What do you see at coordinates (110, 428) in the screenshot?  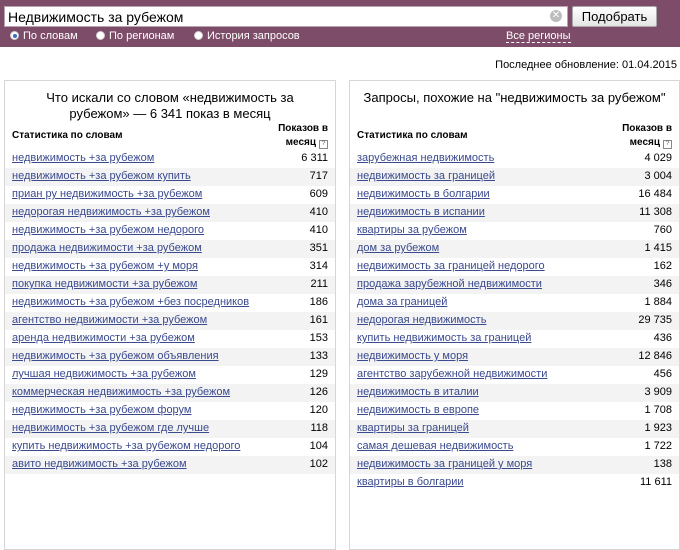 I see `phrase-link: недвижимость +за рубежом где лучше` at bounding box center [110, 428].